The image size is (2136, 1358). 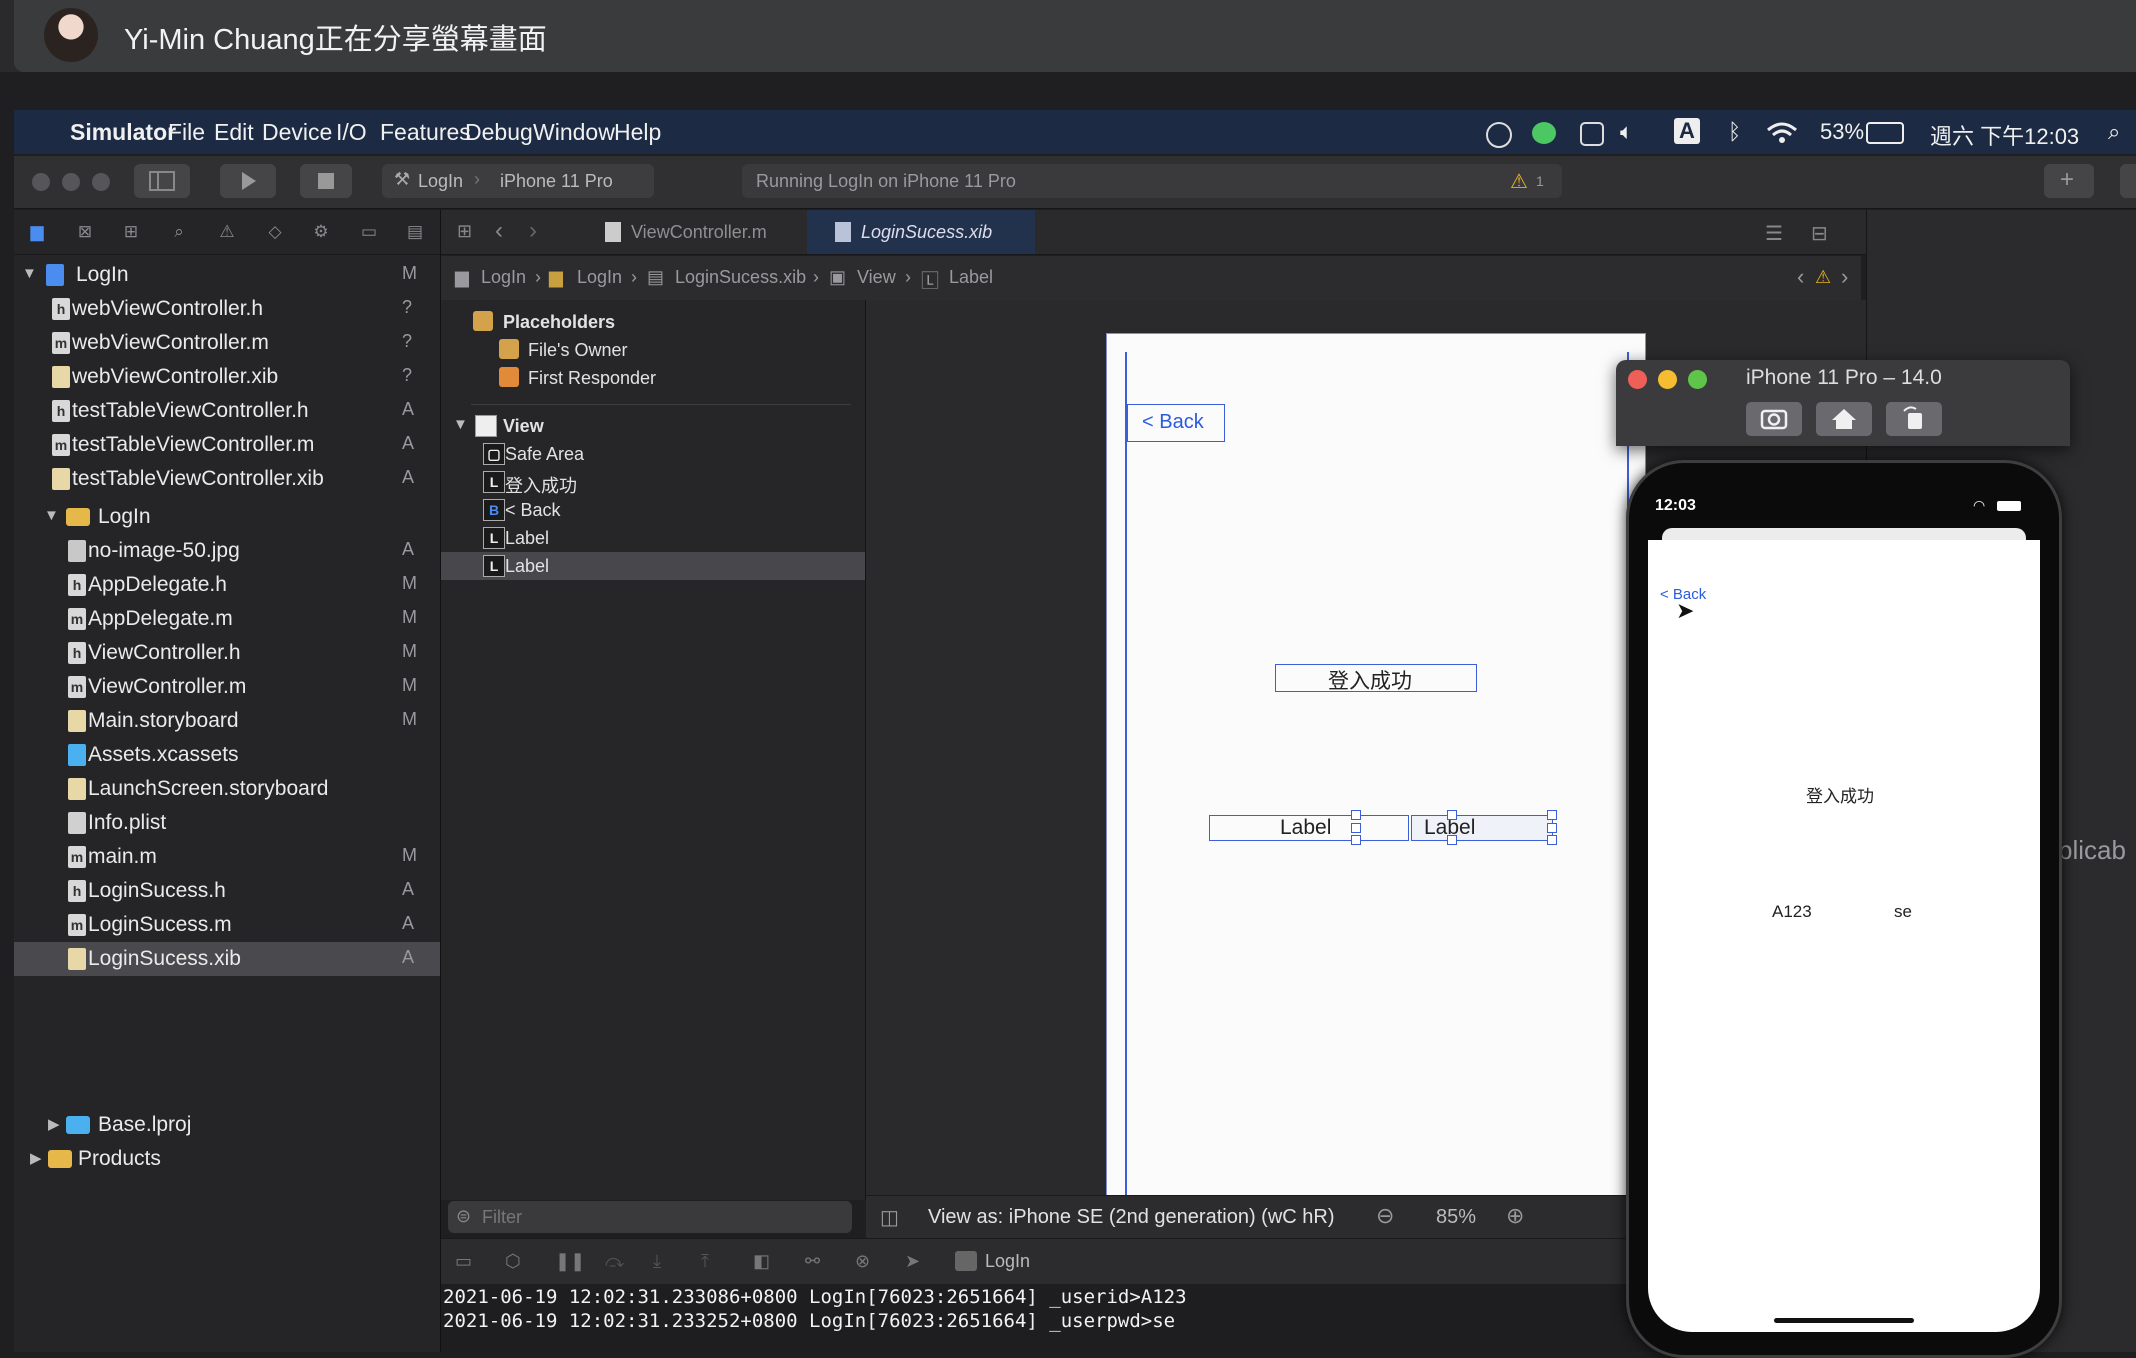 What do you see at coordinates (227, 653) in the screenshot?
I see `tree-file-row: h ViewController.h M` at bounding box center [227, 653].